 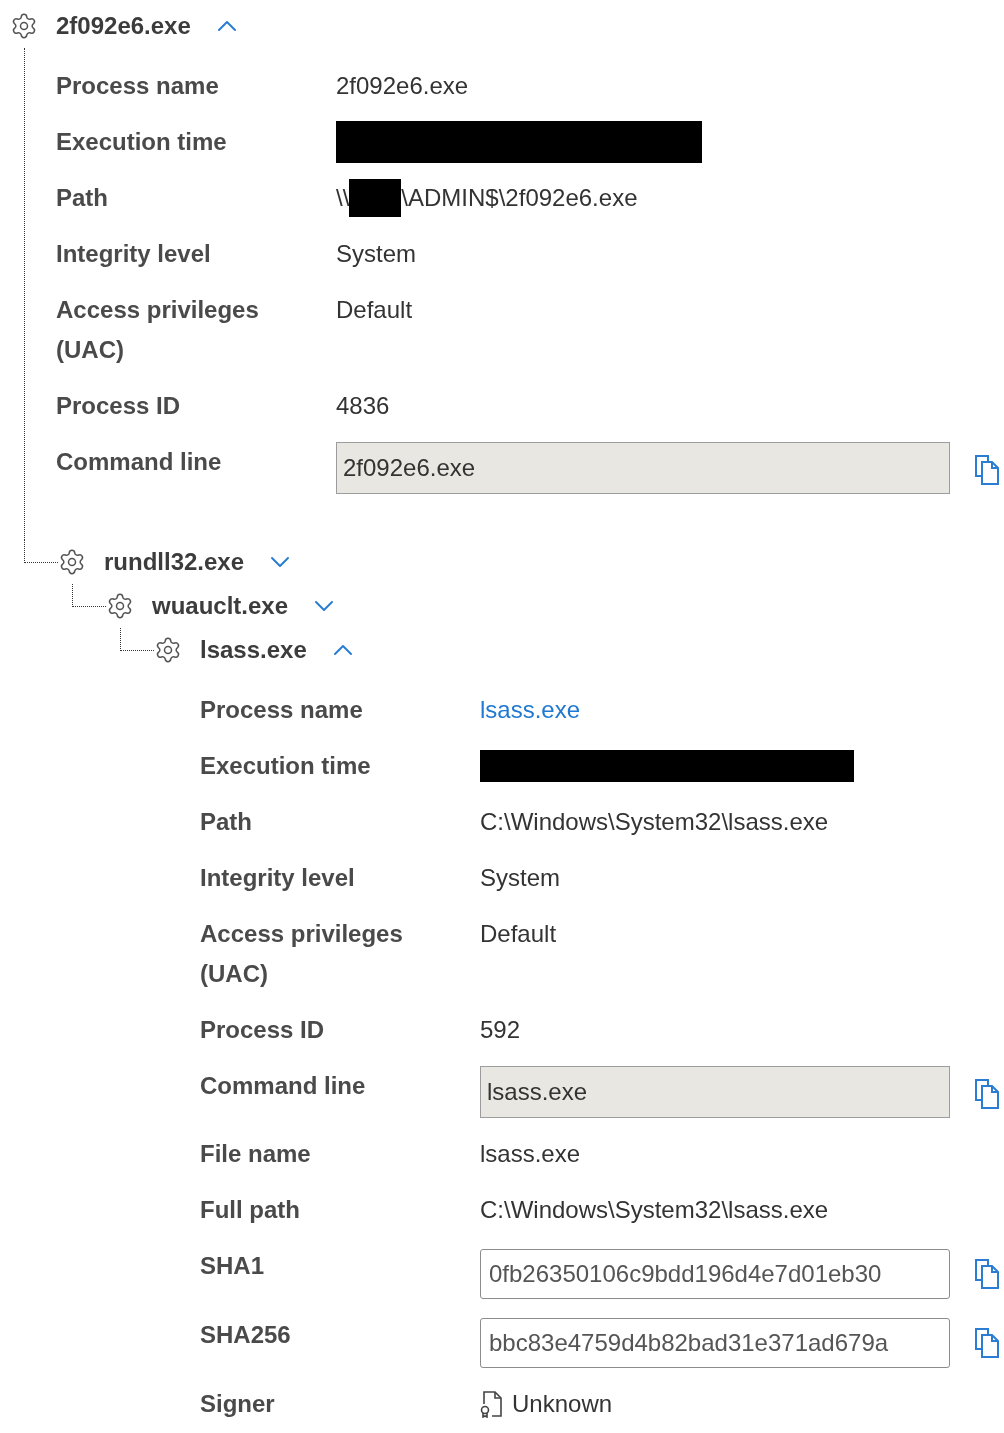 I want to click on process-name: 2f092e6.exe, so click(x=123, y=26).